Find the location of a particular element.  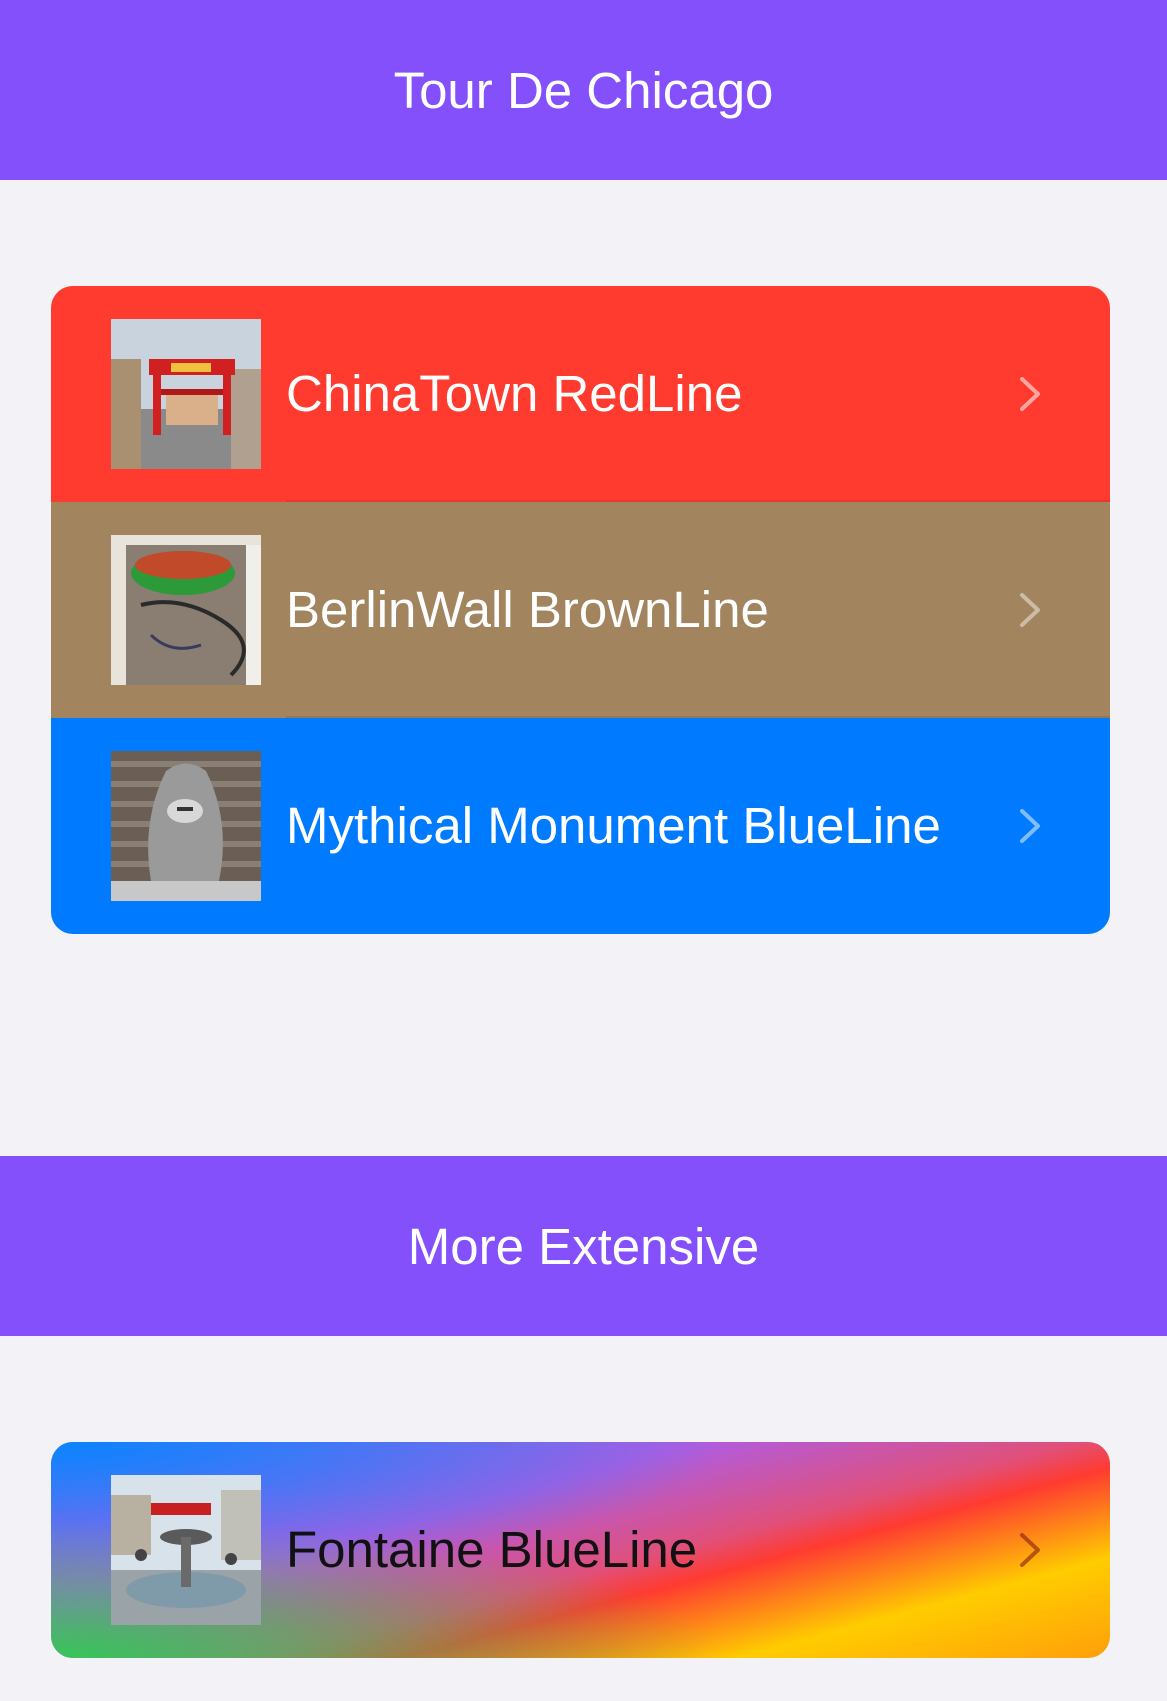

fountain-thumbnail is located at coordinates (186, 1550).